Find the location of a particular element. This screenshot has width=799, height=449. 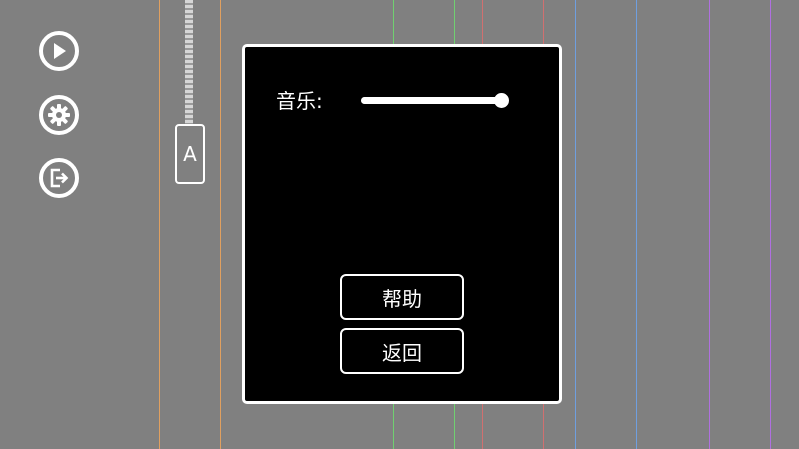

exit-button is located at coordinates (59, 178).